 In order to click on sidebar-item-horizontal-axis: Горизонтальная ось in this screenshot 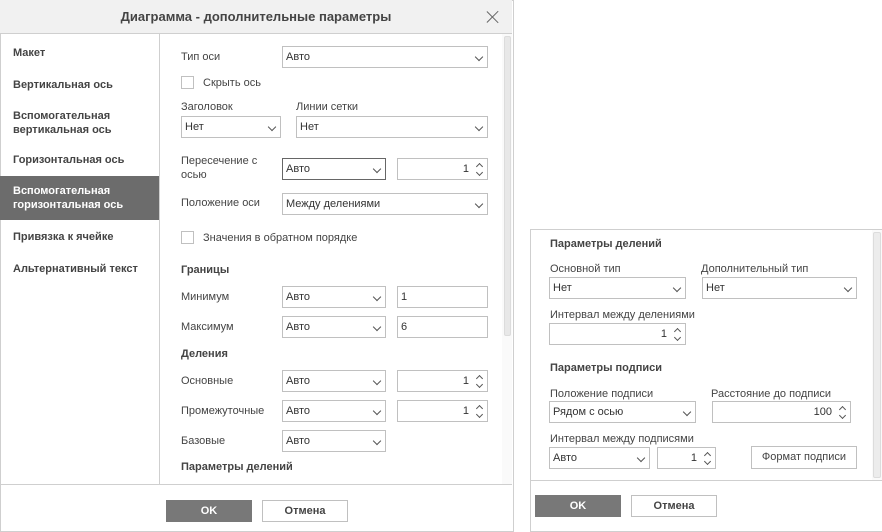, I will do `click(79, 160)`.